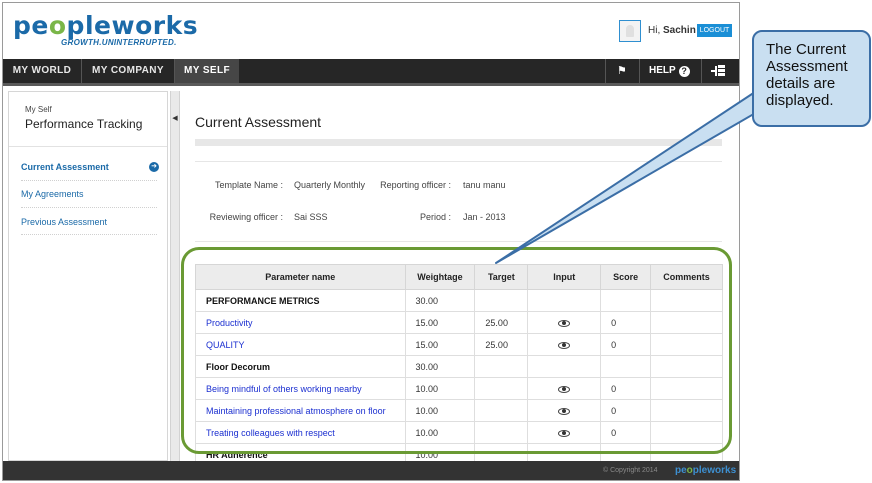  What do you see at coordinates (371, 72) in the screenshot?
I see `main-nav: MY WORLD MY COMPANY MY SELF ⚑ HELP?` at bounding box center [371, 72].